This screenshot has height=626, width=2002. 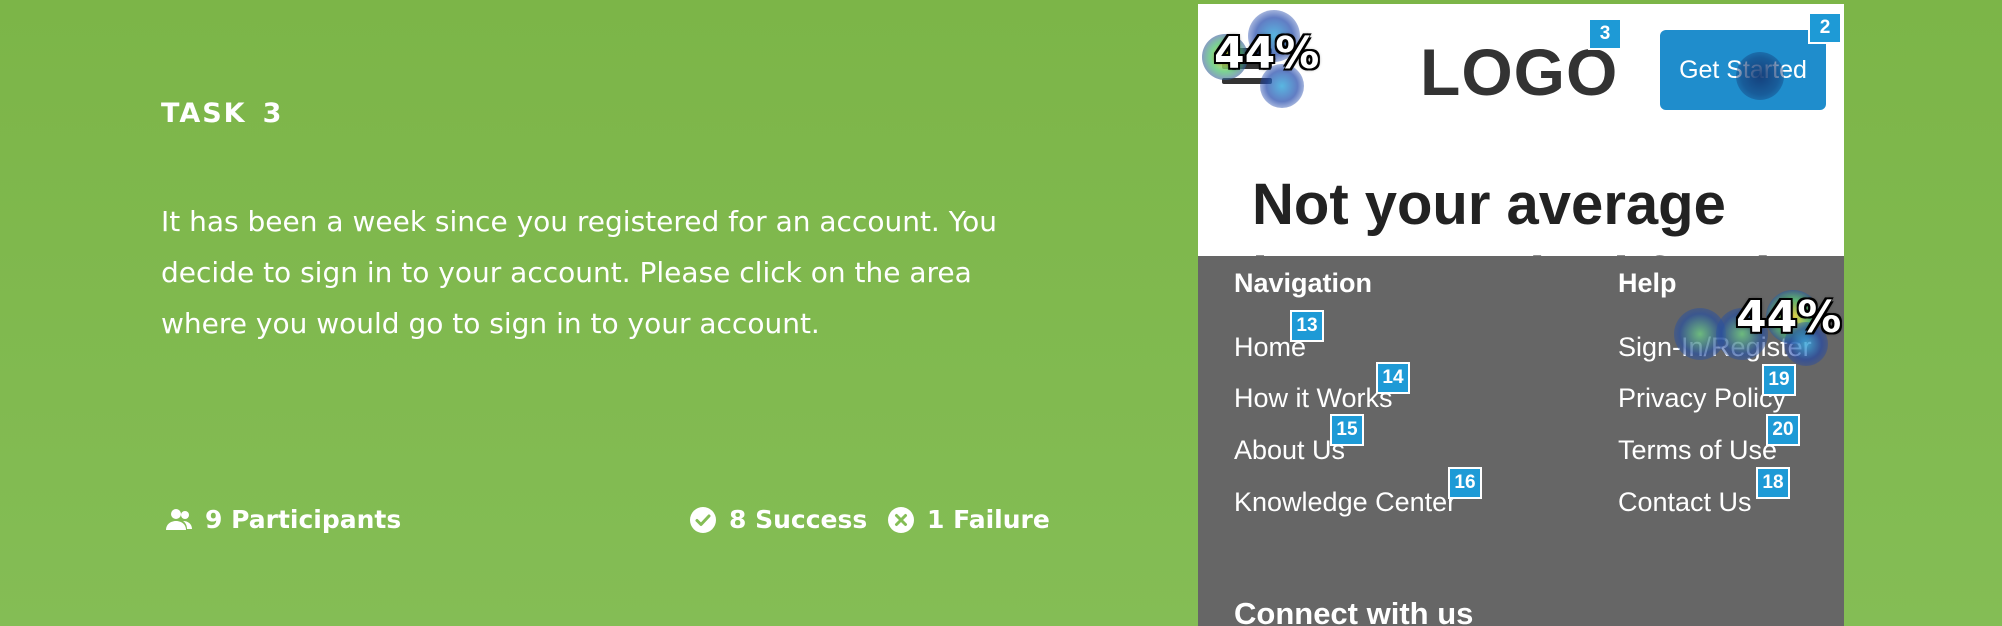 I want to click on failure-count: 1 Failure, so click(x=988, y=519).